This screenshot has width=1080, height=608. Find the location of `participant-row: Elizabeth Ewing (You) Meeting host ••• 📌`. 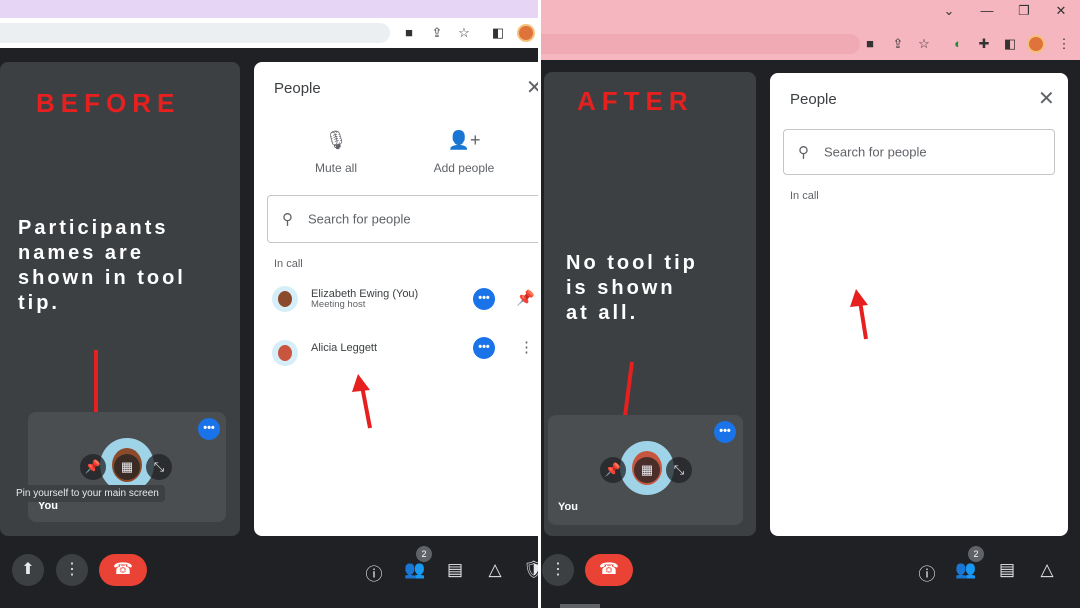

participant-row: Elizabeth Ewing (You) Meeting host ••• 📌 is located at coordinates (397, 302).